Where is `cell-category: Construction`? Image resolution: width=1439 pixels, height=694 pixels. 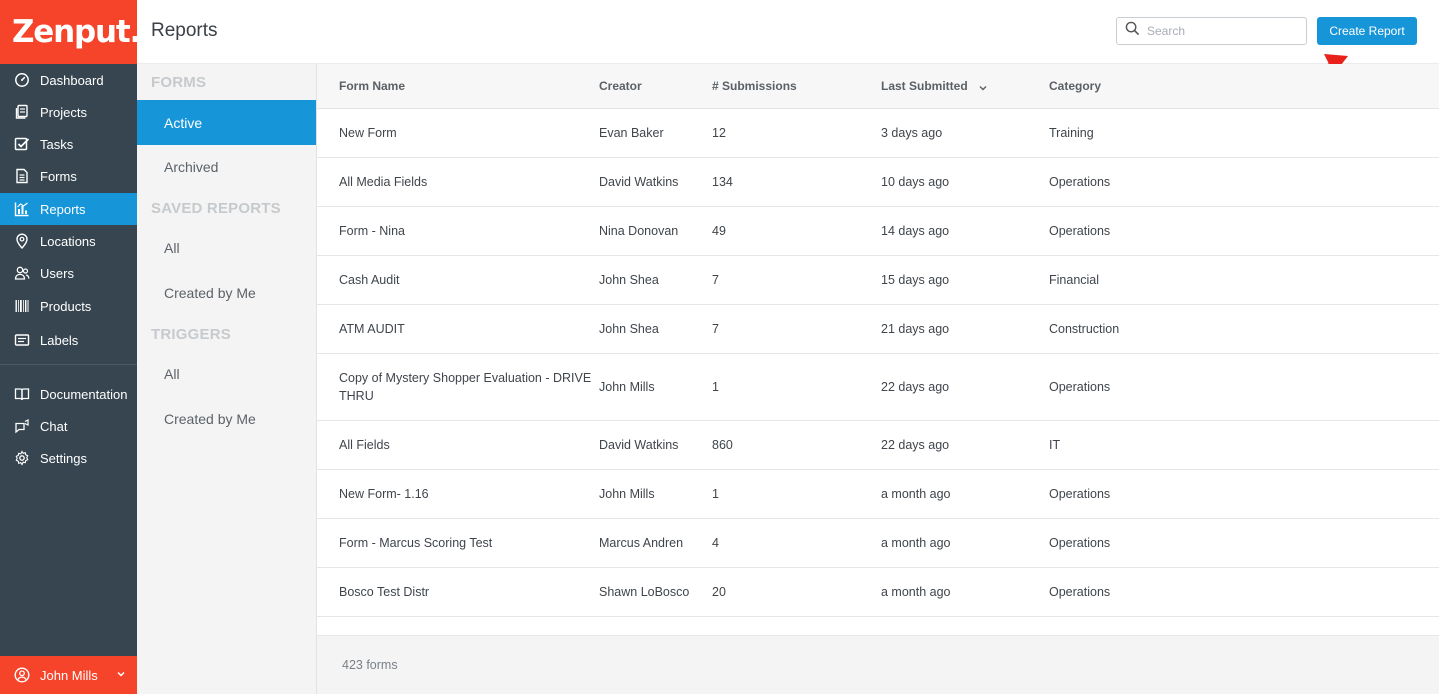
cell-category: Construction is located at coordinates (1084, 329).